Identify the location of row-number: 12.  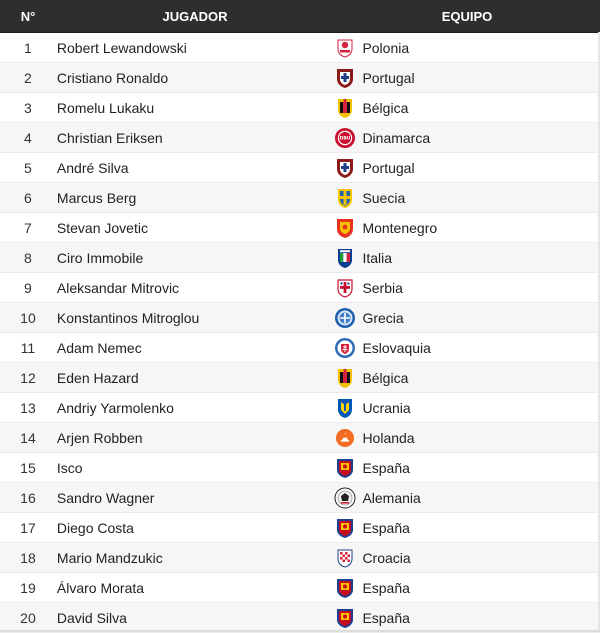
(28, 377).